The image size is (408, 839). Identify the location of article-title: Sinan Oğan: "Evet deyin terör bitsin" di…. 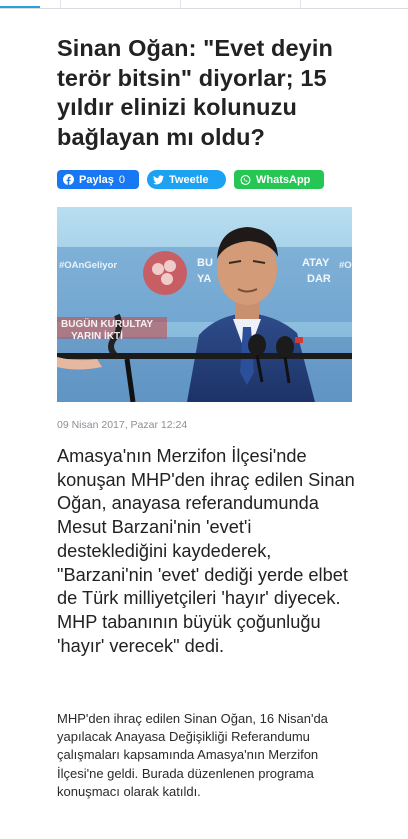
(195, 92).